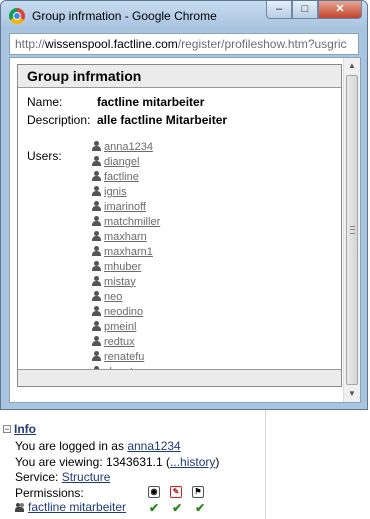 The width and height of the screenshot is (370, 519). I want to click on permission-group-row: factline mitarbeiter, so click(70, 507).